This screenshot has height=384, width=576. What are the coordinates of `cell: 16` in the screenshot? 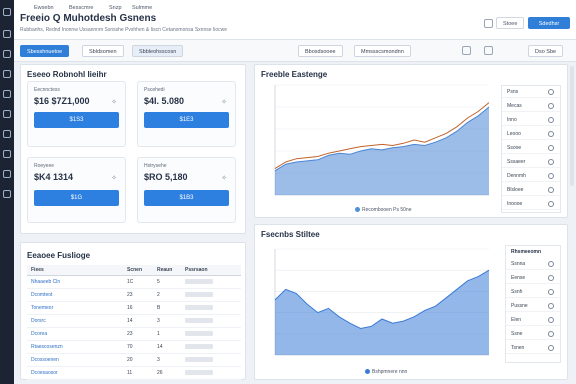 It's located at (138, 308).